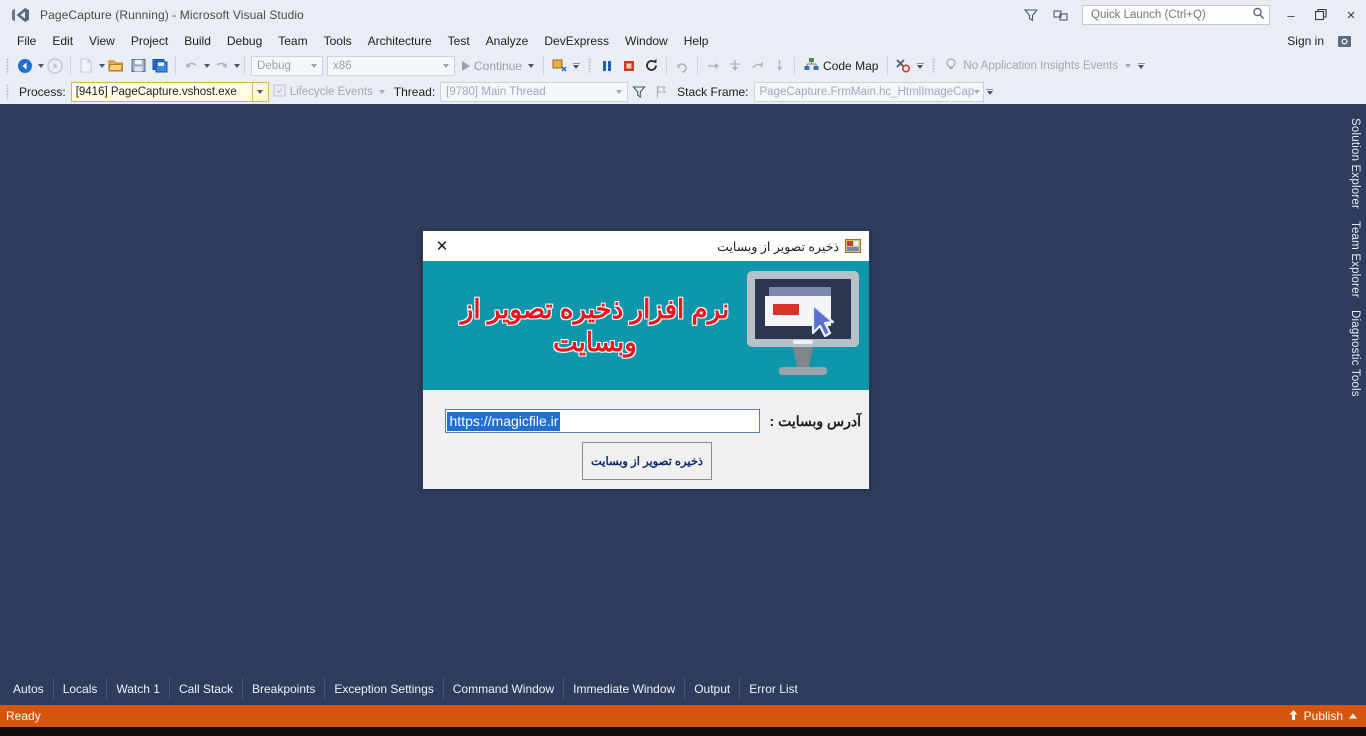  What do you see at coordinates (274, 65) in the screenshot?
I see `solution-configuration-value: Debug` at bounding box center [274, 65].